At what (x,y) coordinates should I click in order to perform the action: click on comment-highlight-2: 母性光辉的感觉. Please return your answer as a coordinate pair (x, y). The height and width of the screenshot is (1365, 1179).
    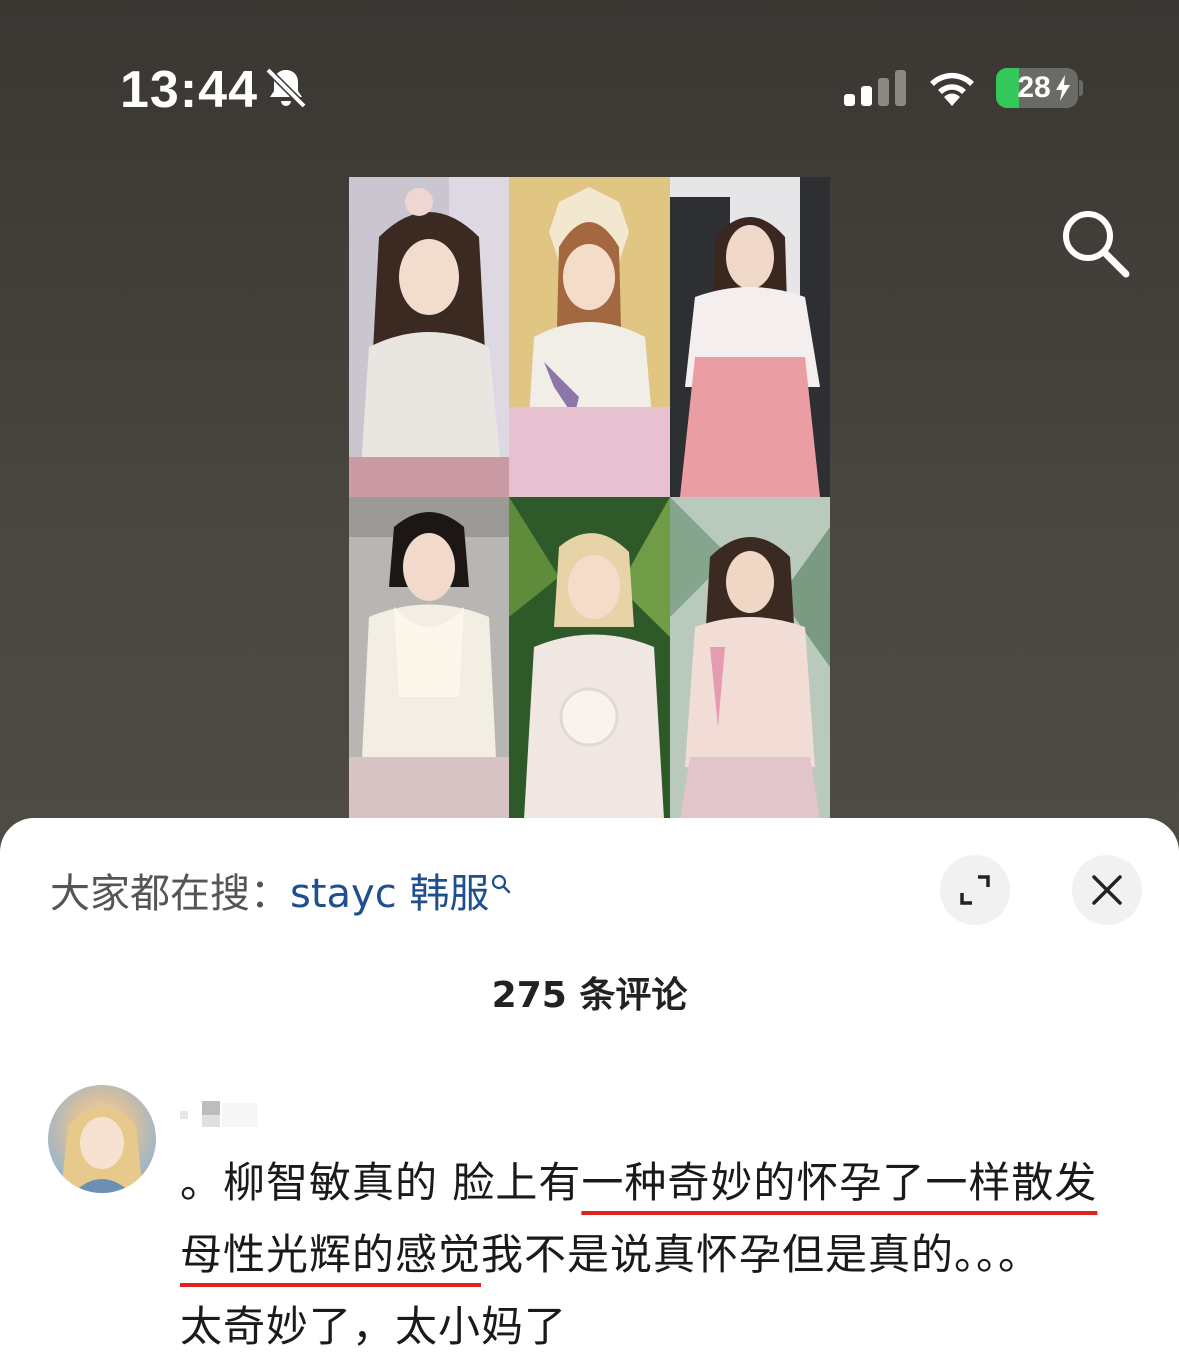
    Looking at the image, I should click on (331, 1254).